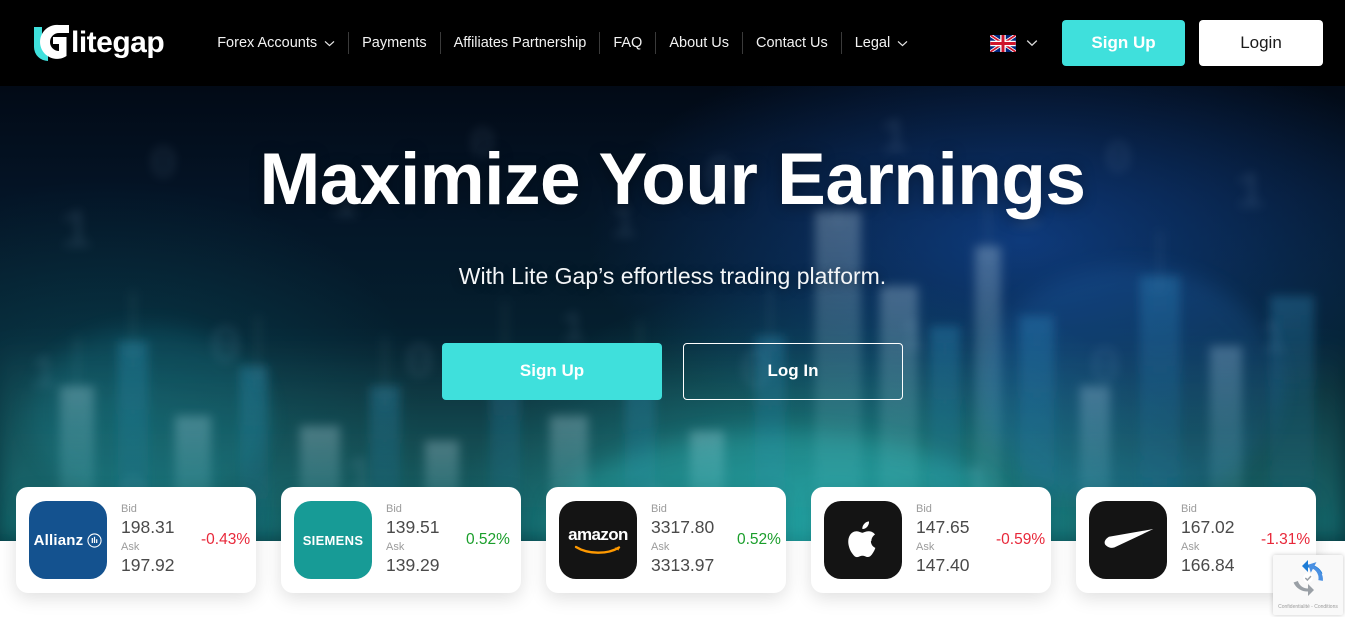  I want to click on nav-item-contact-us: Contact Us, so click(792, 43).